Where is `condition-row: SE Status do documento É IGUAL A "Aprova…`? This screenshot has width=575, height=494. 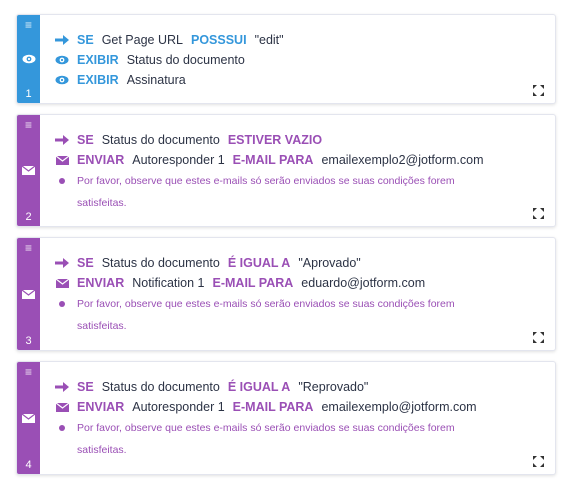
condition-row: SE Status do documento É IGUAL A "Aprova… is located at coordinates (300, 263).